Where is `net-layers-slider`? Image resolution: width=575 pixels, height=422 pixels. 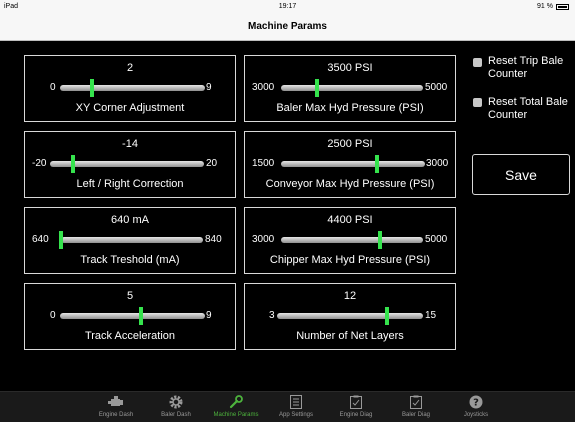
net-layers-slider is located at coordinates (350, 316).